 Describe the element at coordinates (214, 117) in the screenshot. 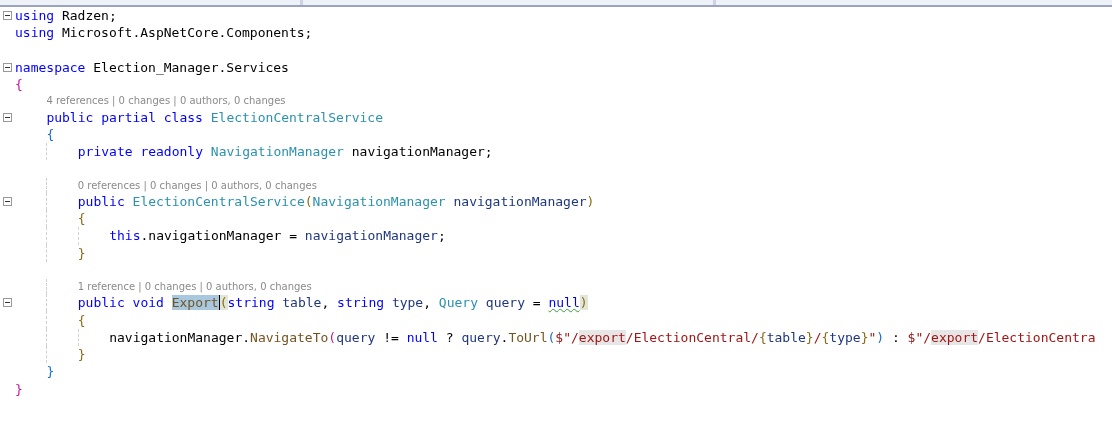

I see `code-line: public partial class ElectionCentralService` at that location.